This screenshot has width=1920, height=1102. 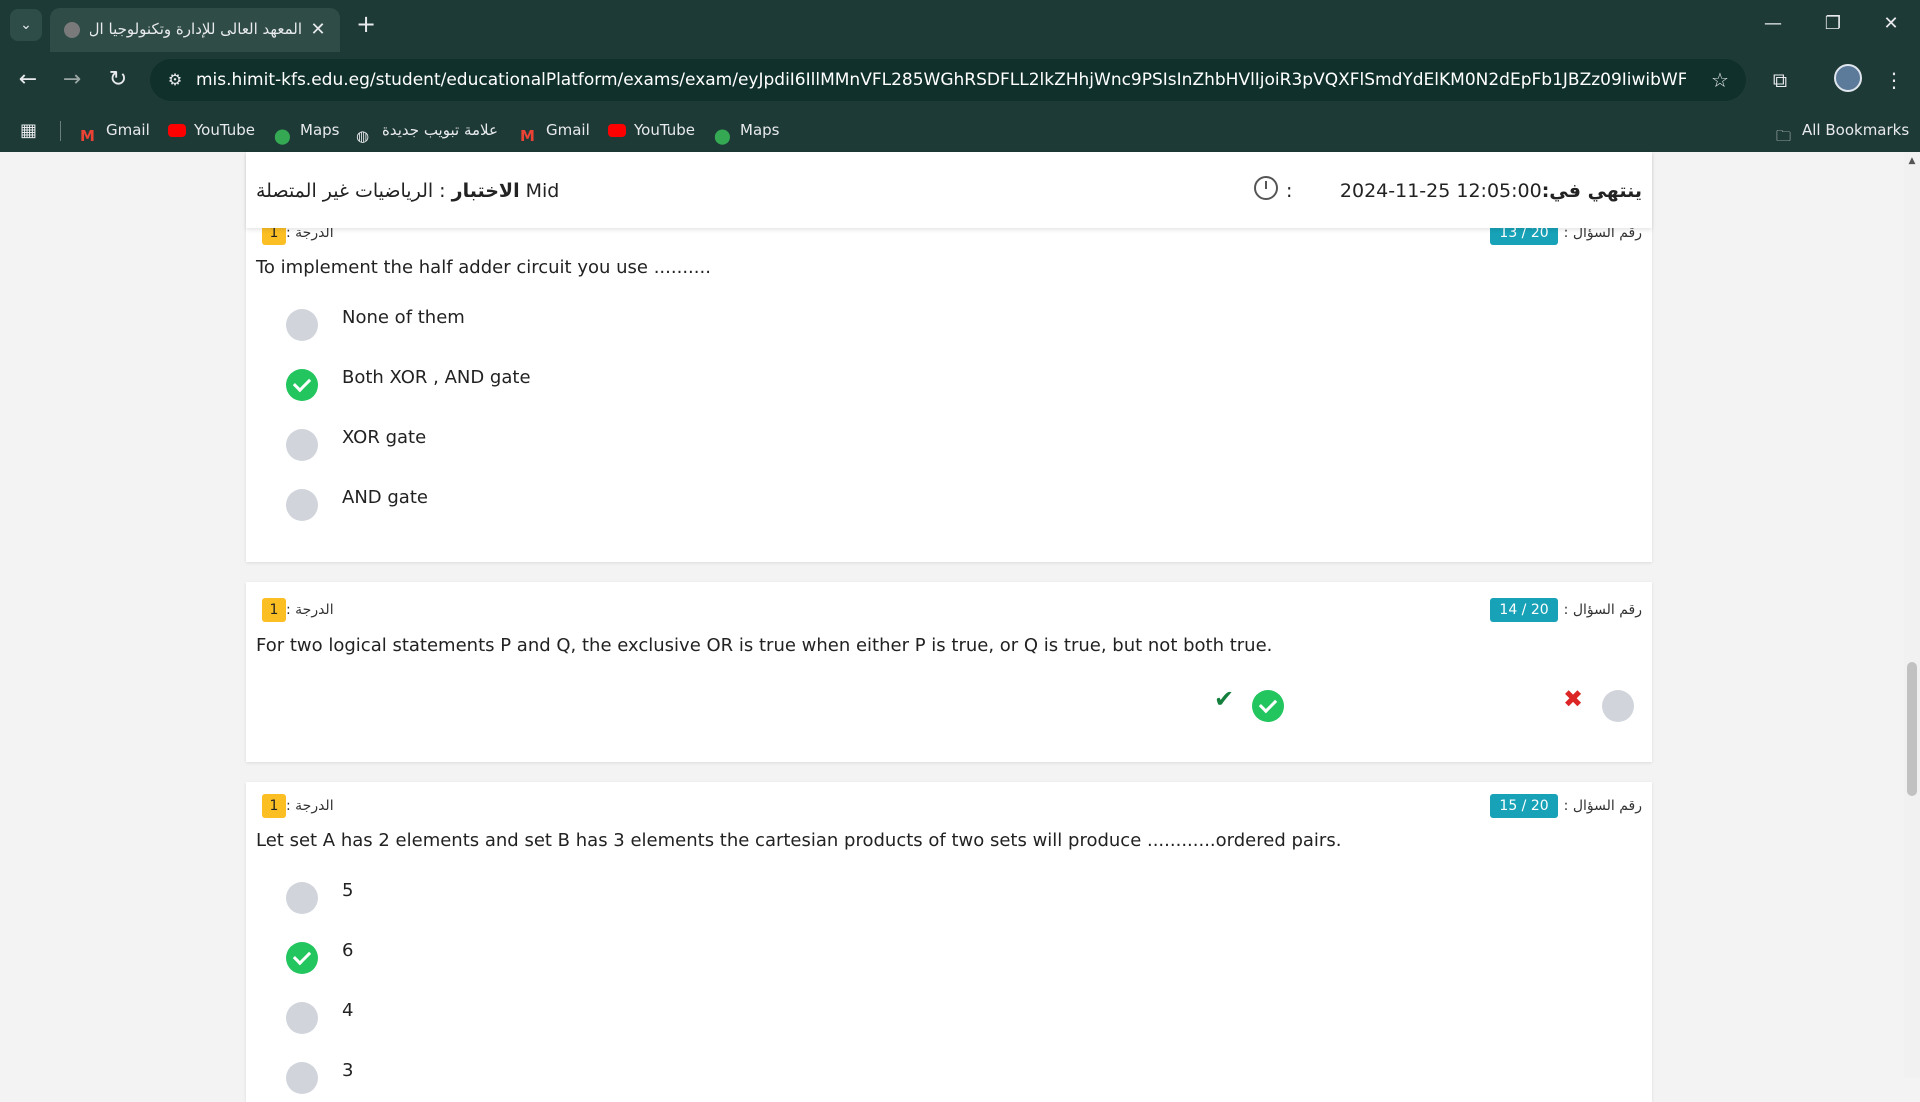 I want to click on extensions-icon: ⧉, so click(x=1780, y=80).